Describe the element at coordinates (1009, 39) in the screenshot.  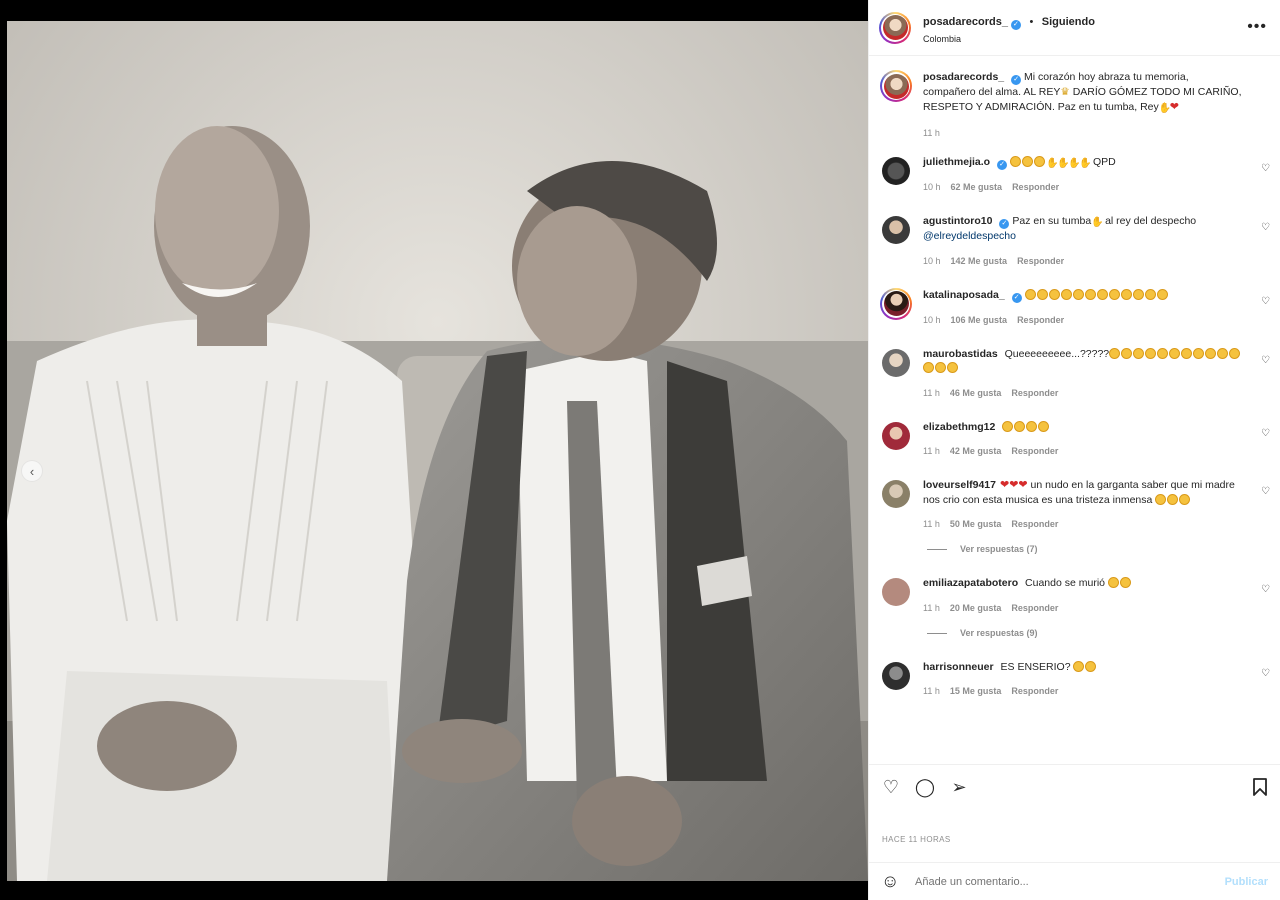
I see `post-location: Colombia` at that location.